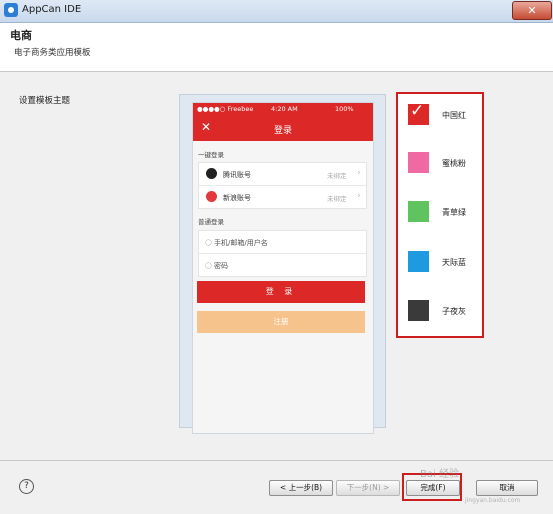 The width and height of the screenshot is (553, 514). What do you see at coordinates (507, 488) in the screenshot?
I see `cancel-button: 取消` at bounding box center [507, 488].